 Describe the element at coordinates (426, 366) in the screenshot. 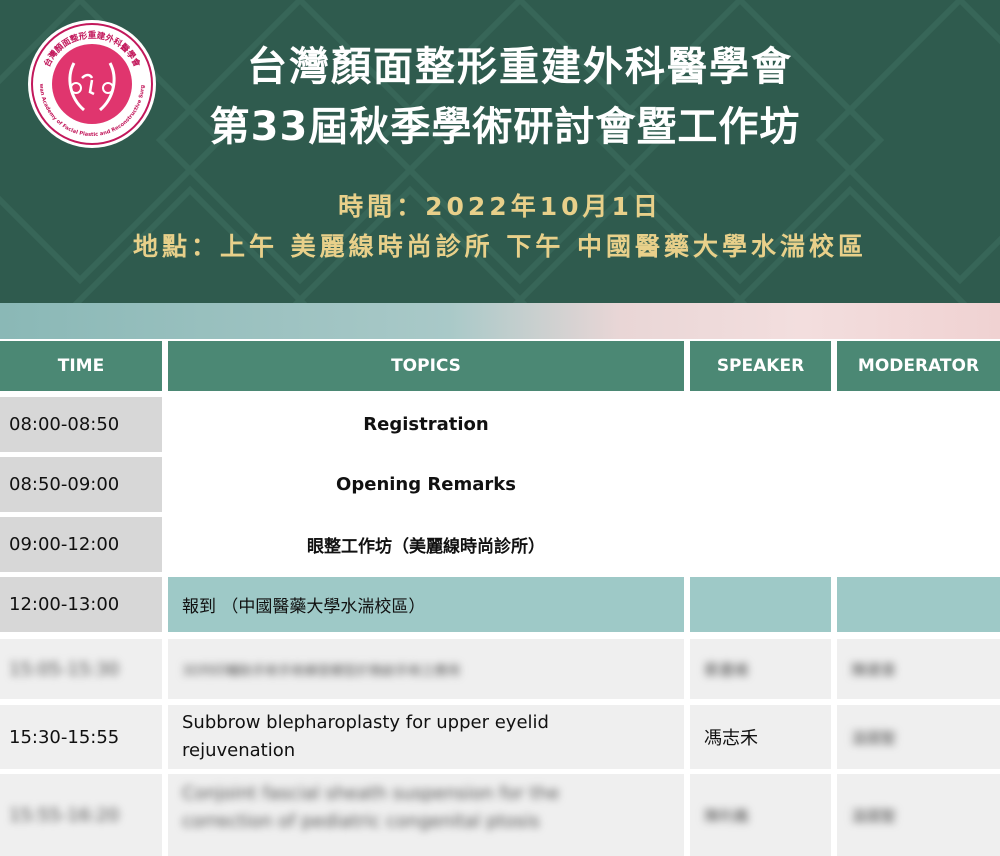

I see `header-topics: TOPICS` at that location.